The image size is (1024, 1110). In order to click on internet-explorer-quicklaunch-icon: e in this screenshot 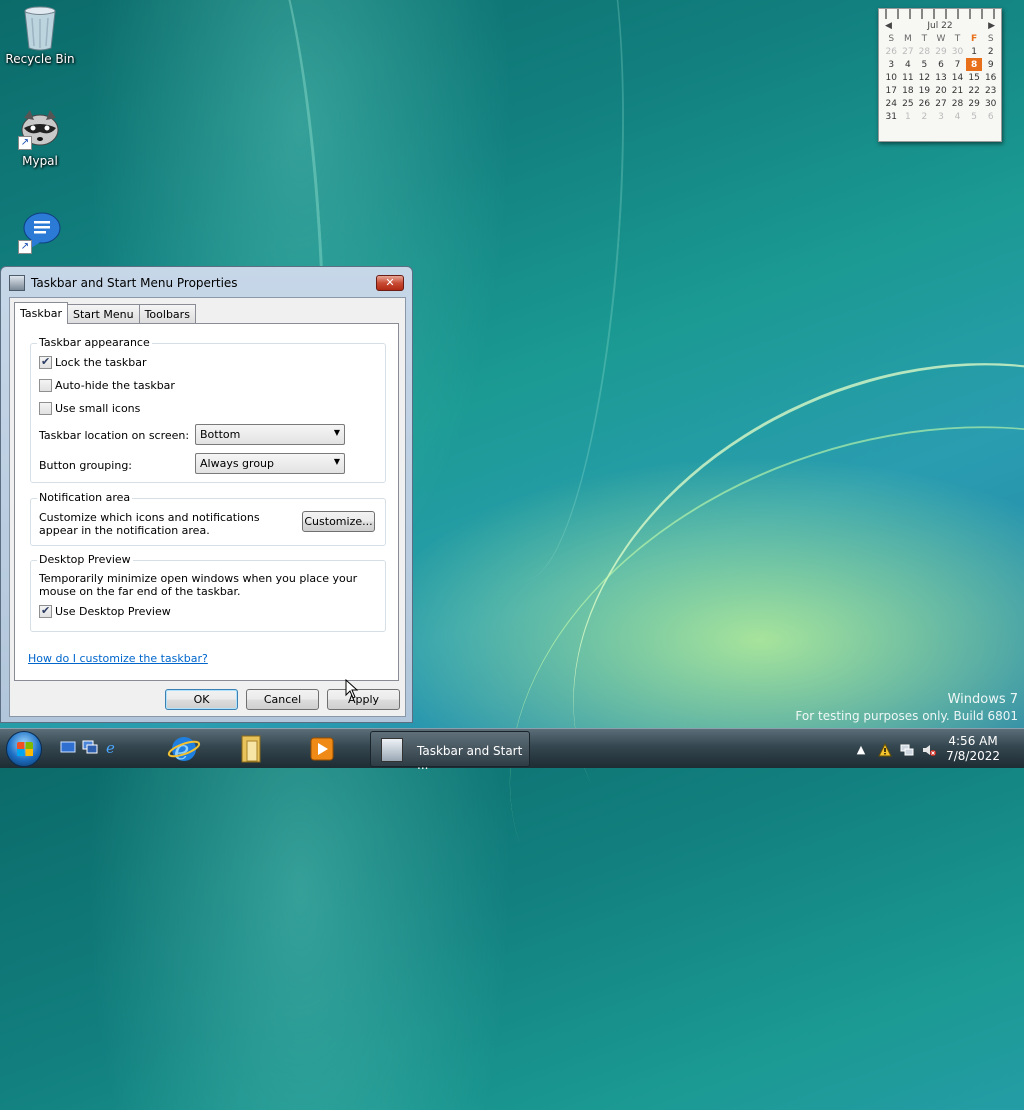, I will do `click(112, 747)`.